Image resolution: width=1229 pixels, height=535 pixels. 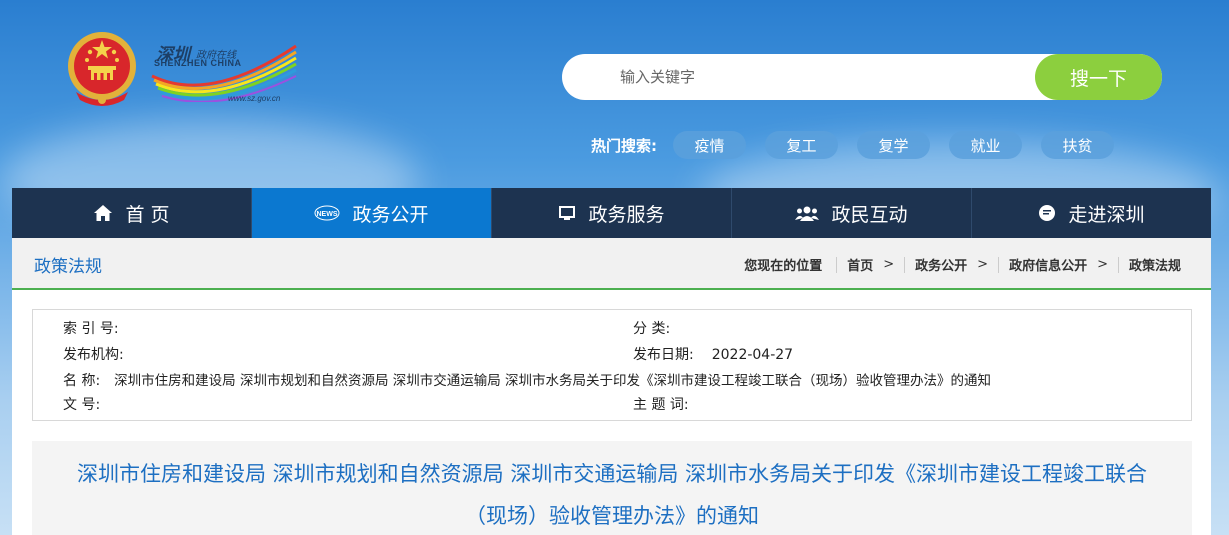 I want to click on news-icon: NEWS, so click(x=327, y=213).